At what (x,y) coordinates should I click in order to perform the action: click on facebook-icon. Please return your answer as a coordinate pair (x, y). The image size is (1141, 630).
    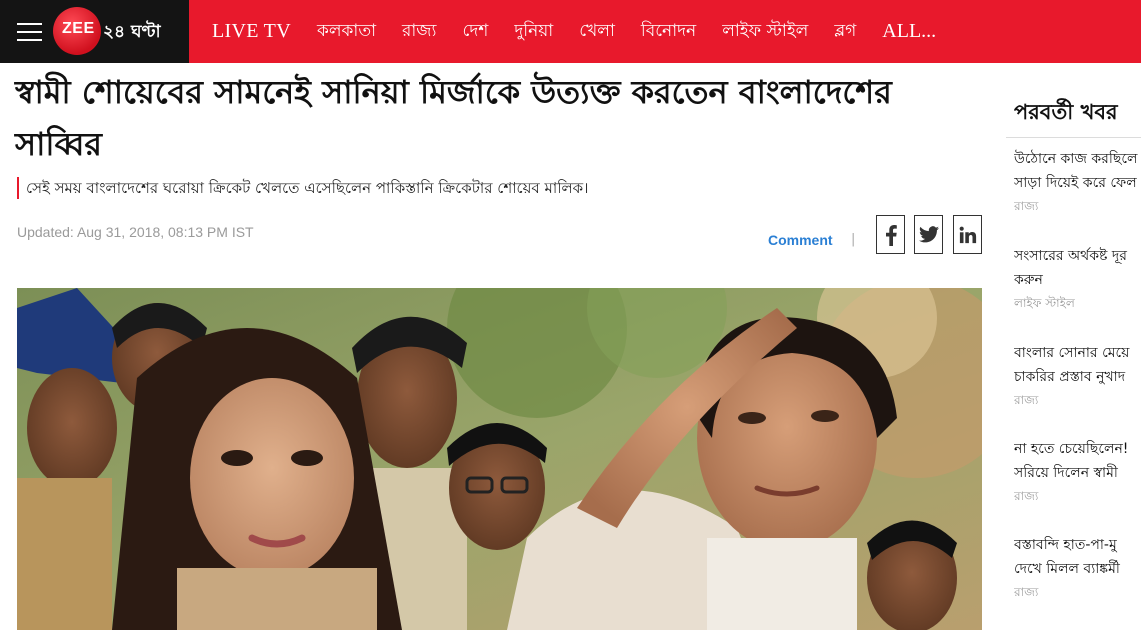
    Looking at the image, I should click on (891, 235).